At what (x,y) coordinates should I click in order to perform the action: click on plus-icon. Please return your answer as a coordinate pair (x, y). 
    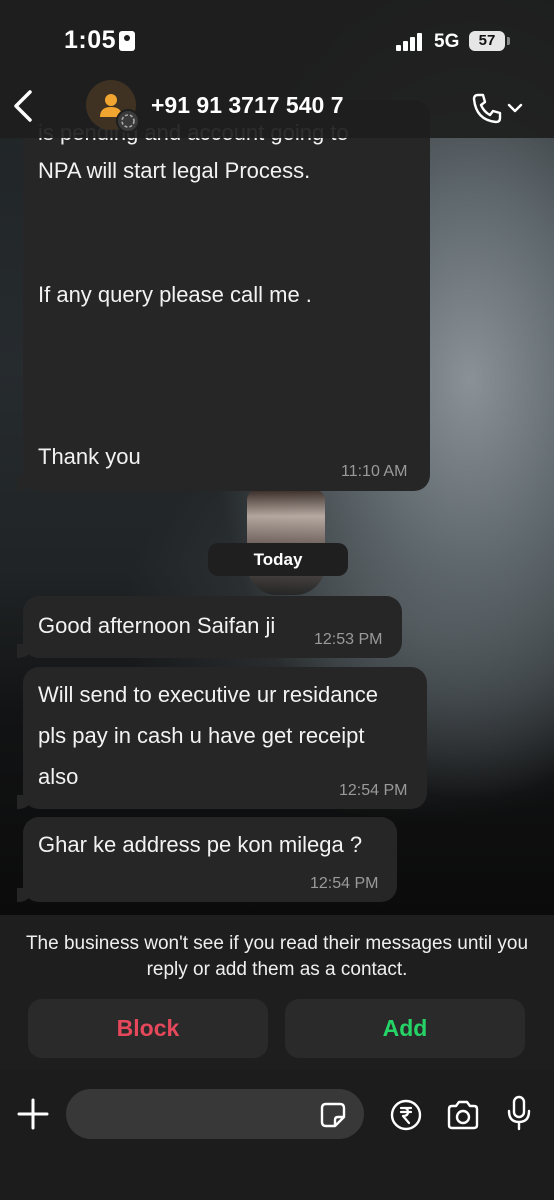
    Looking at the image, I should click on (33, 1114).